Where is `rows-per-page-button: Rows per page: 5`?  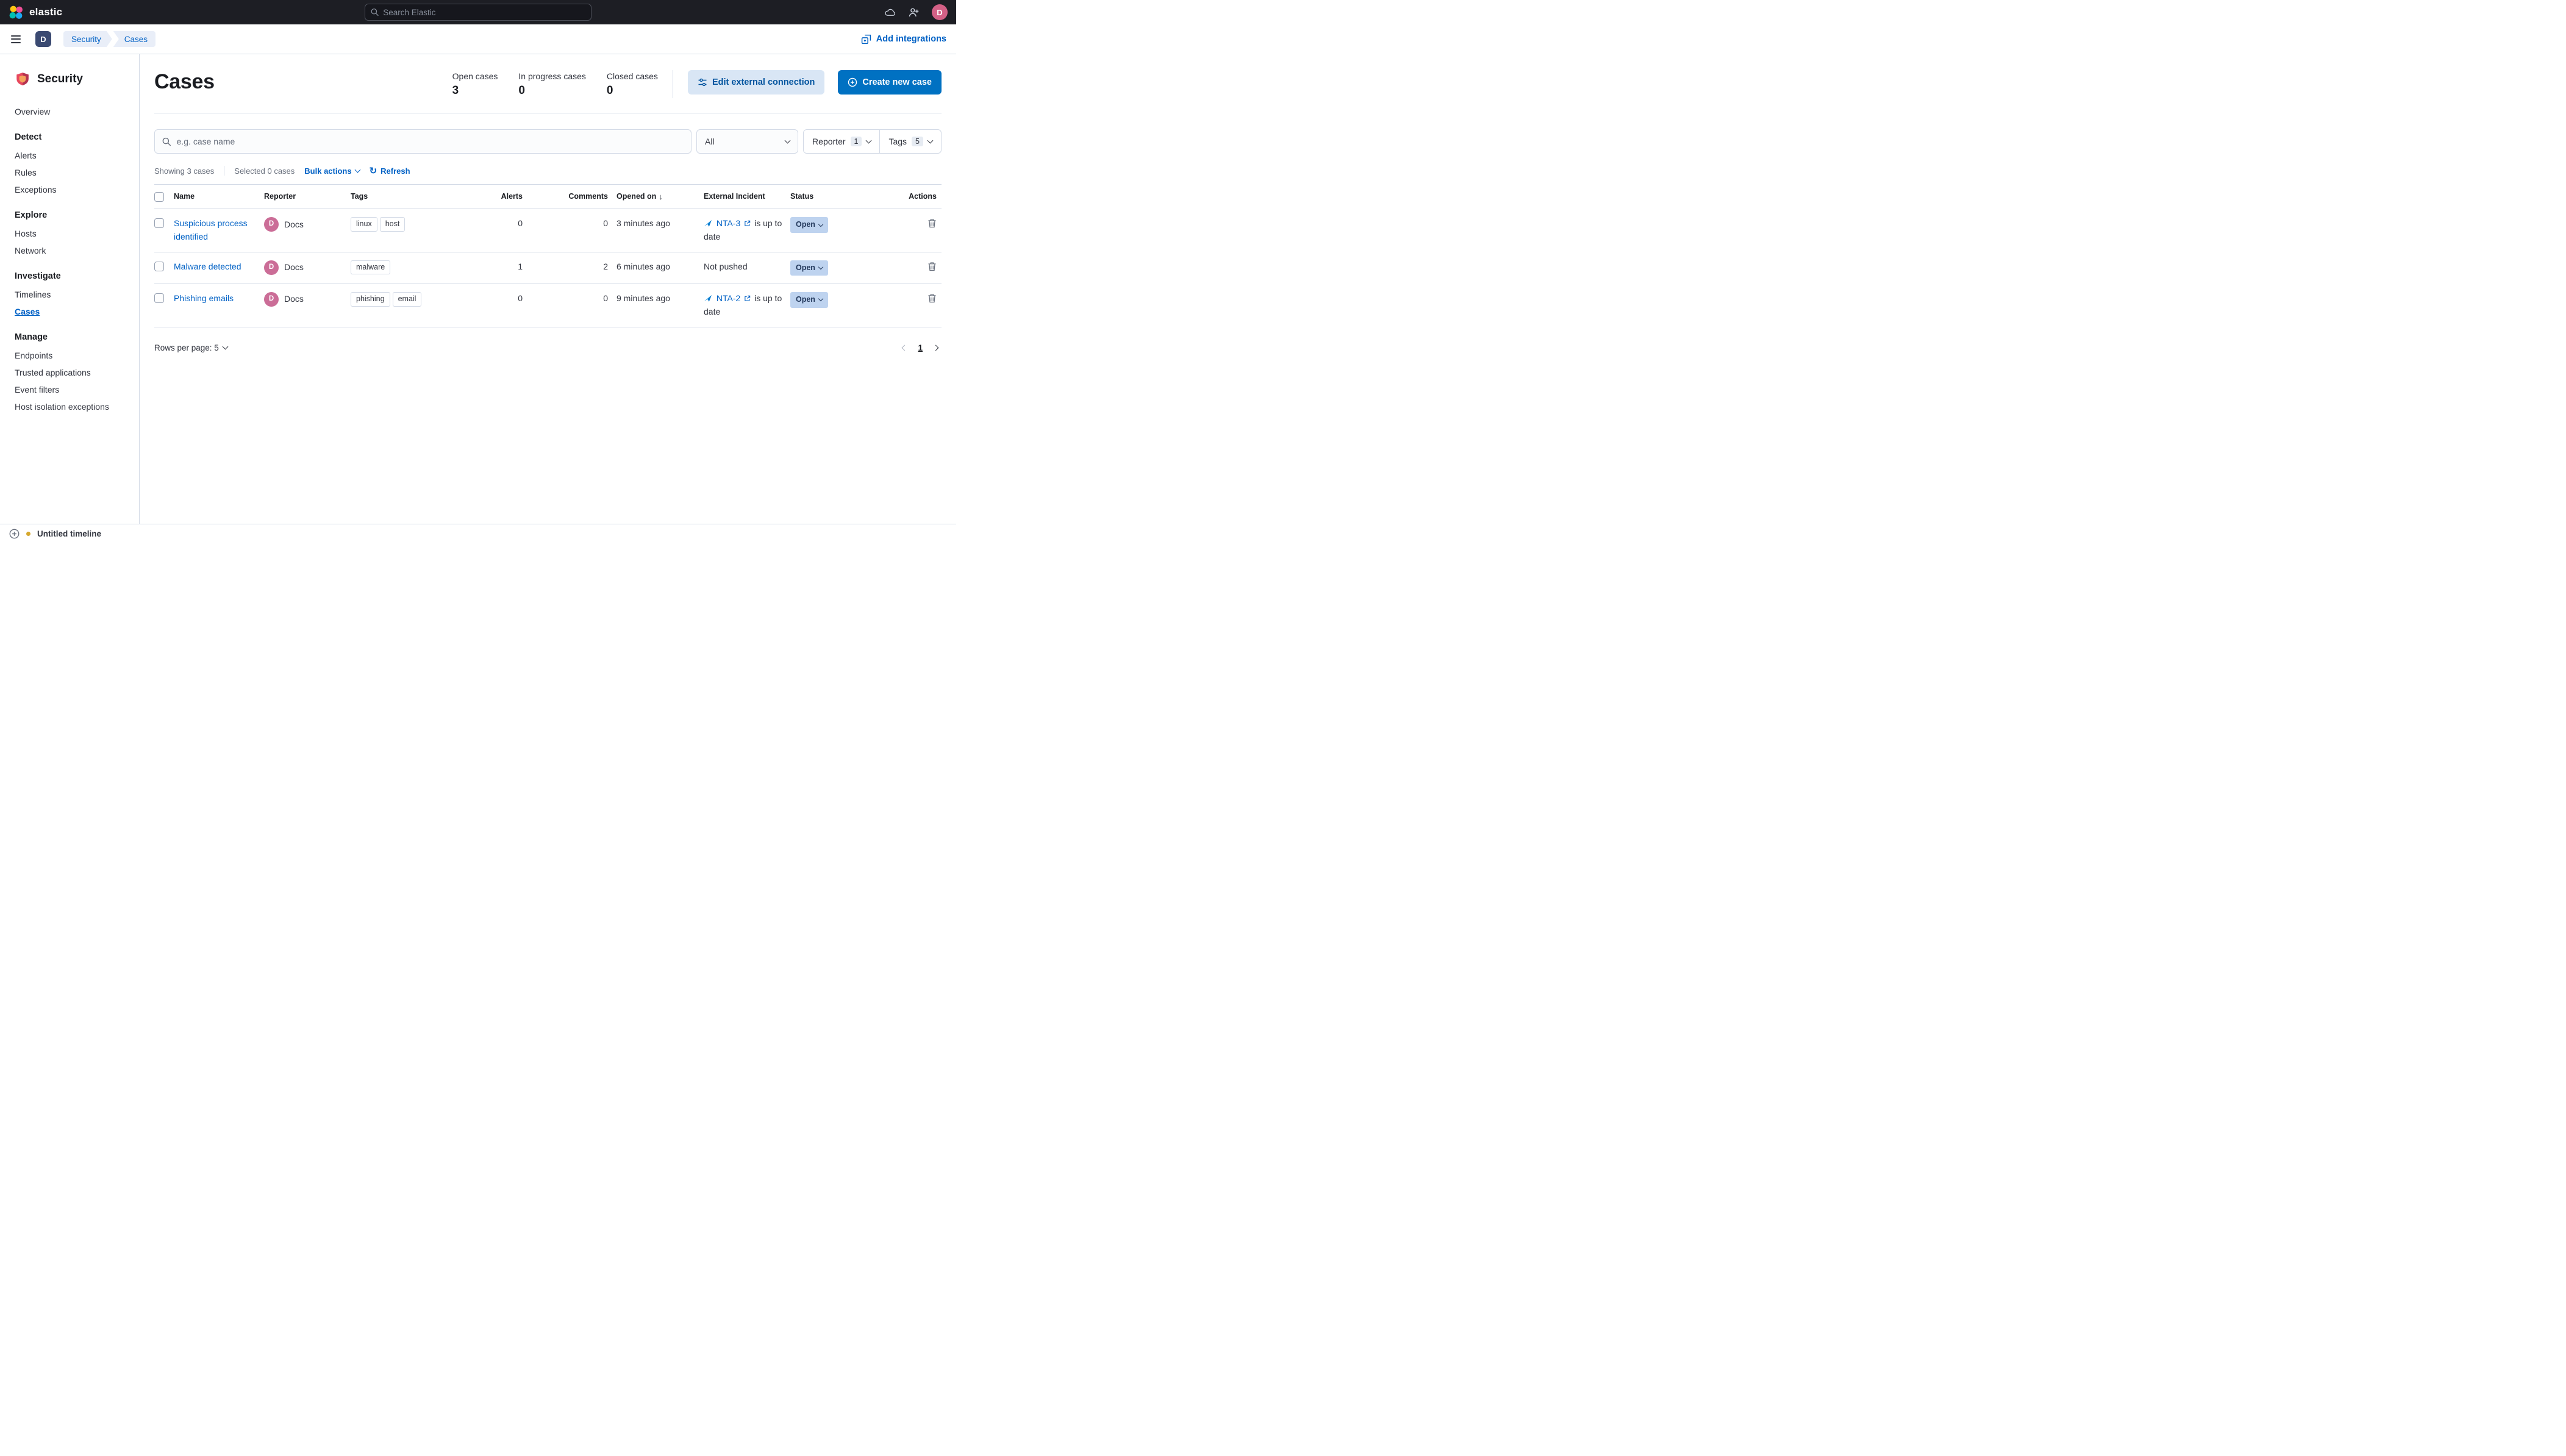
rows-per-page-button: Rows per page: 5 is located at coordinates (191, 347).